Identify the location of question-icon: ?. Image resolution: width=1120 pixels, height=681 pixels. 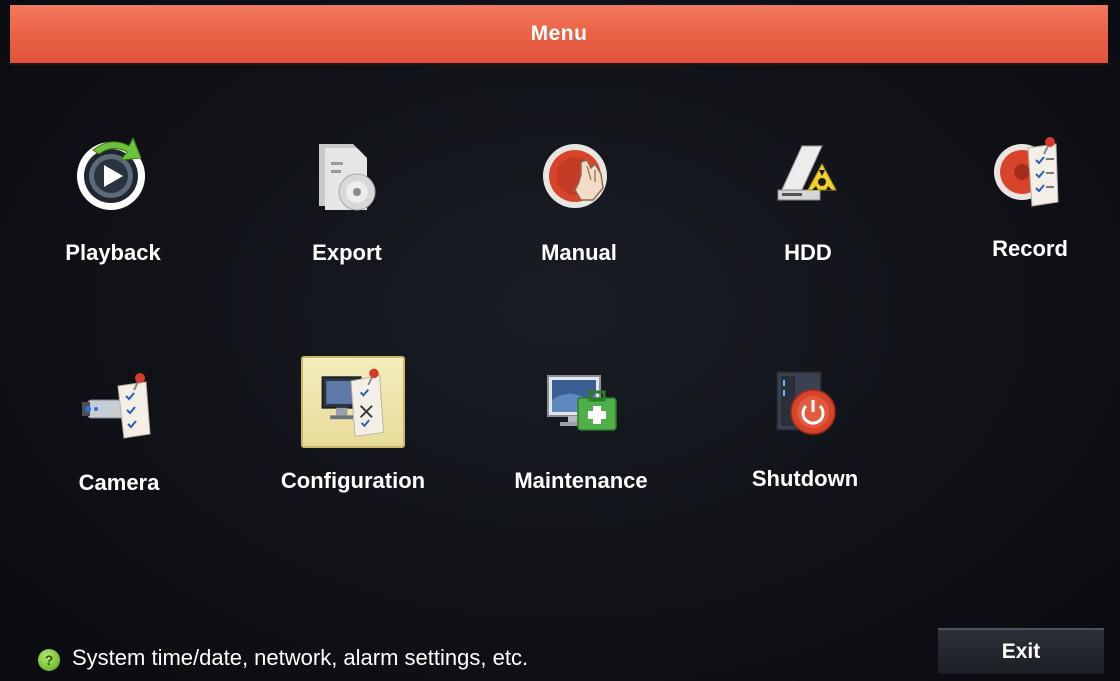
(49, 660).